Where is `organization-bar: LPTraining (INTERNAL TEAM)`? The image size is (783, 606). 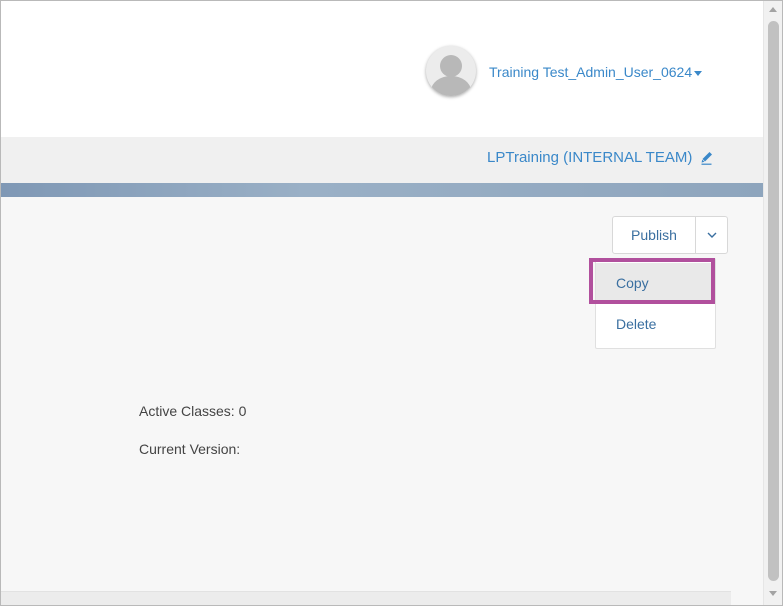
organization-bar: LPTraining (INTERNAL TEAM) is located at coordinates (382, 160).